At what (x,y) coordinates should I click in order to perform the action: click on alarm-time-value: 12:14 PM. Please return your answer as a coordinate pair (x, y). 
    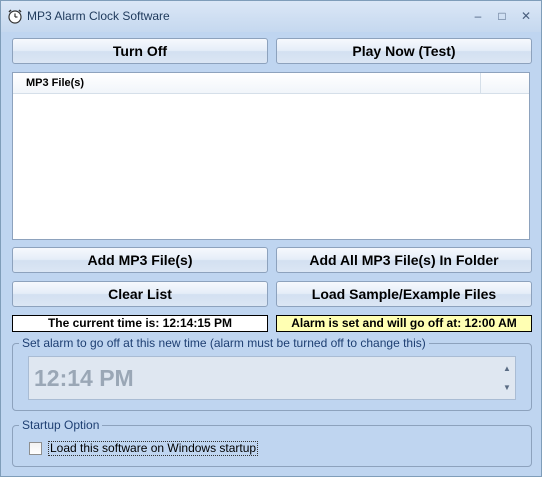
    Looking at the image, I should click on (84, 378).